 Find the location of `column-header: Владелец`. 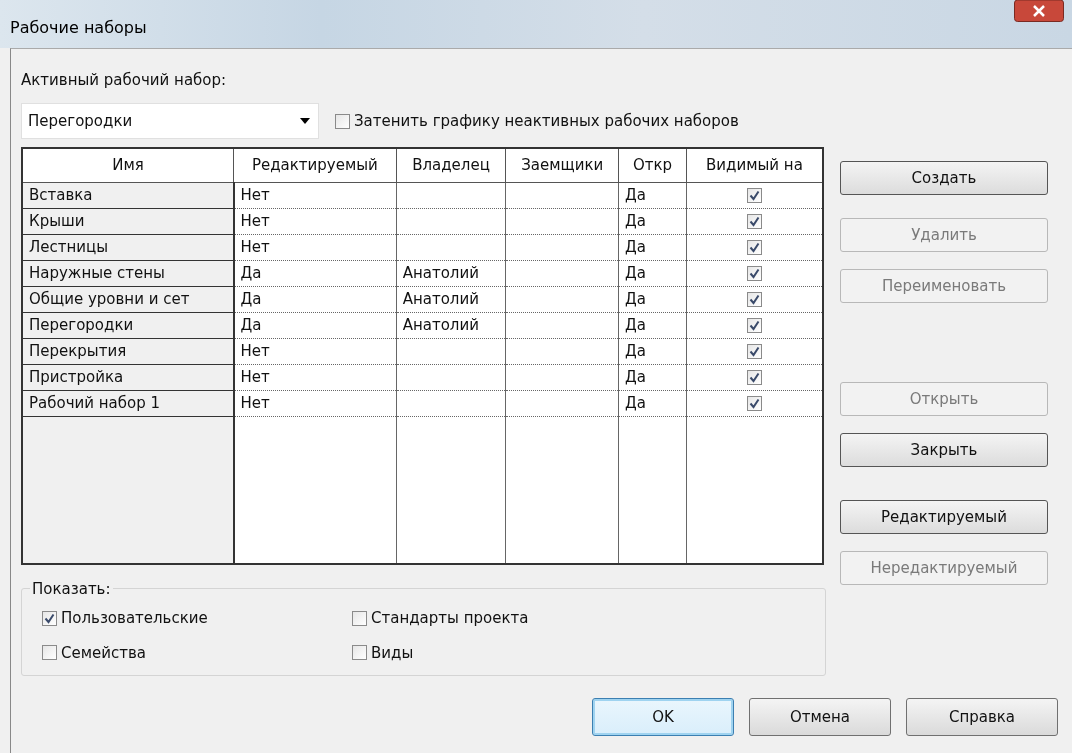

column-header: Владелец is located at coordinates (451, 165).